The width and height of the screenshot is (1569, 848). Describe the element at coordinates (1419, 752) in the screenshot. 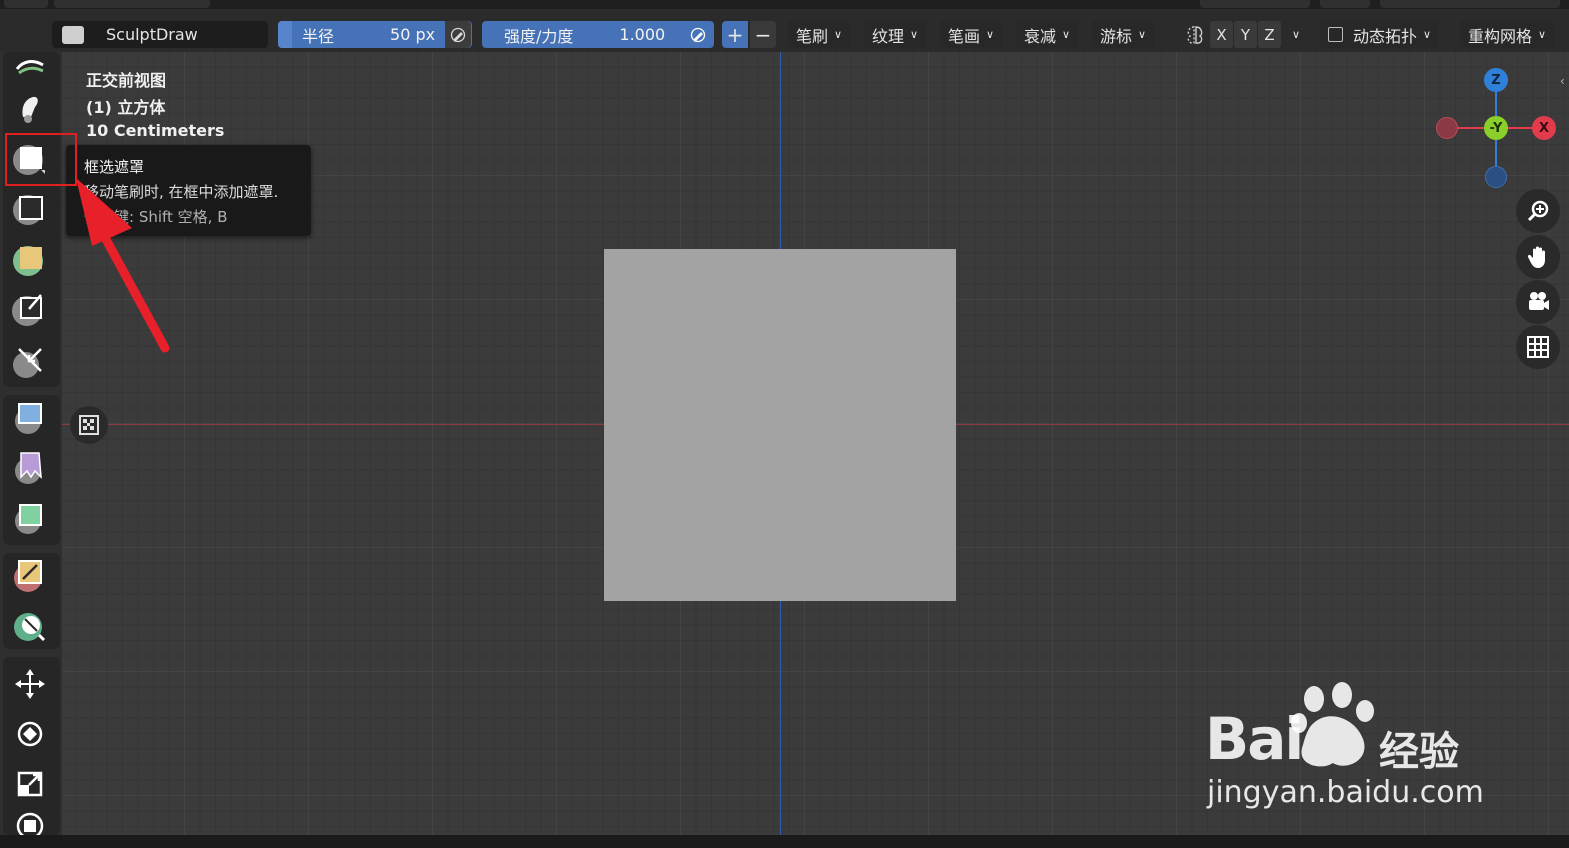

I see `watermark-brand-suffix: 经验` at that location.